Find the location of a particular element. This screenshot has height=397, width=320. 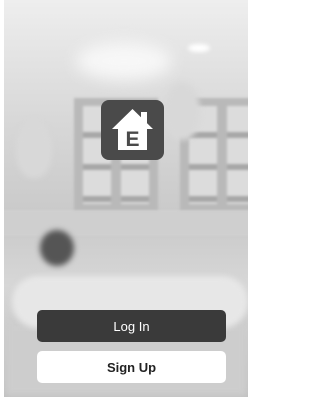

signup-button-label: Sign Up is located at coordinates (131, 367).